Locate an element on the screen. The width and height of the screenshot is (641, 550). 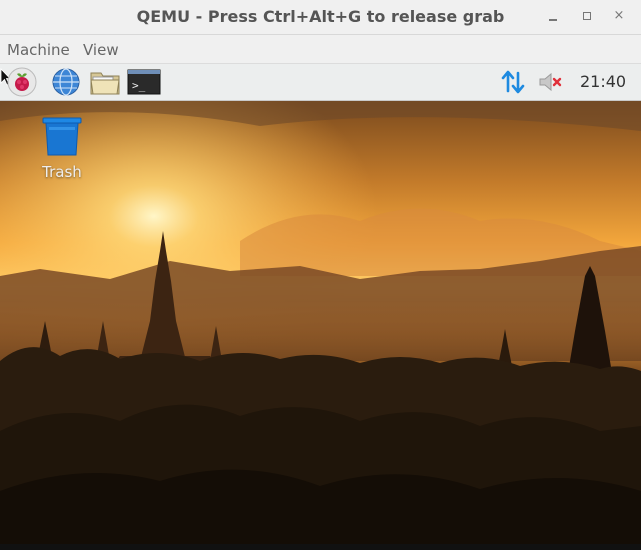
network-arrows-icon is located at coordinates (513, 82).